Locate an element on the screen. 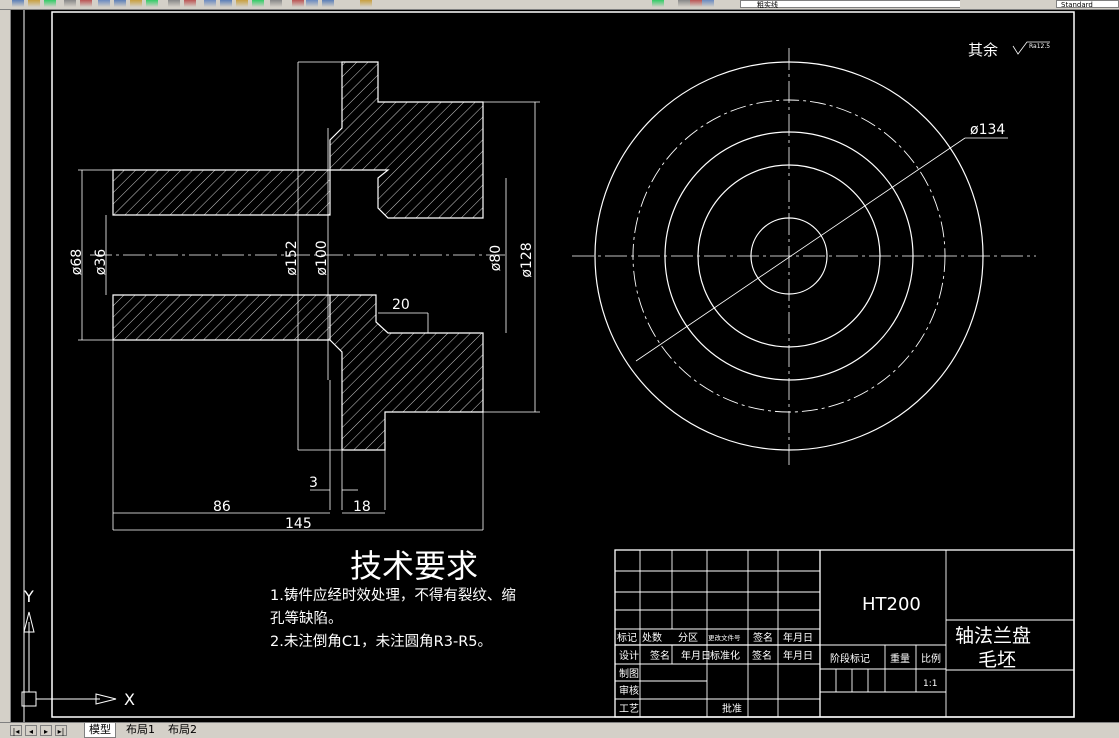 This screenshot has height=738, width=1119. layer-name: 粗实线 is located at coordinates (767, 5).